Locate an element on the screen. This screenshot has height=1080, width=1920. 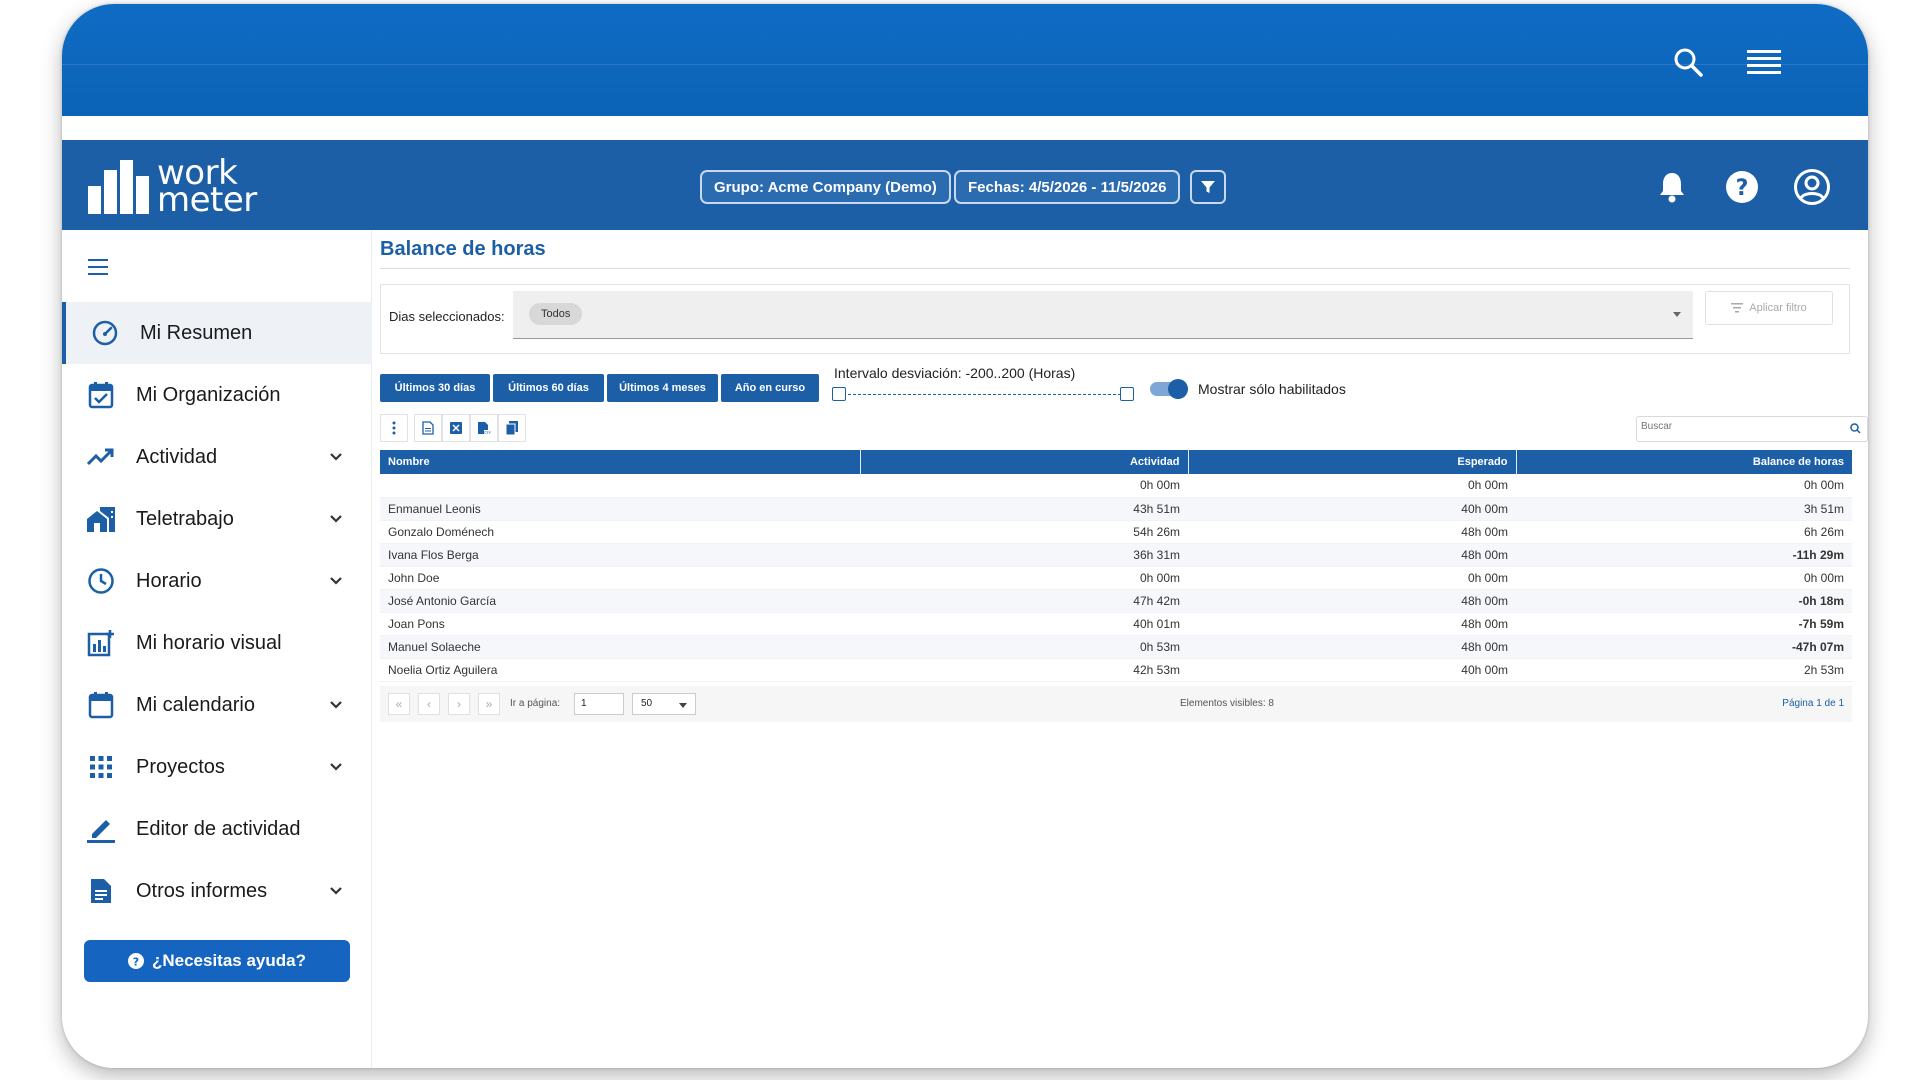
table-row: 0h 00m 0h 00m 0h 00m is located at coordinates (1116, 486).